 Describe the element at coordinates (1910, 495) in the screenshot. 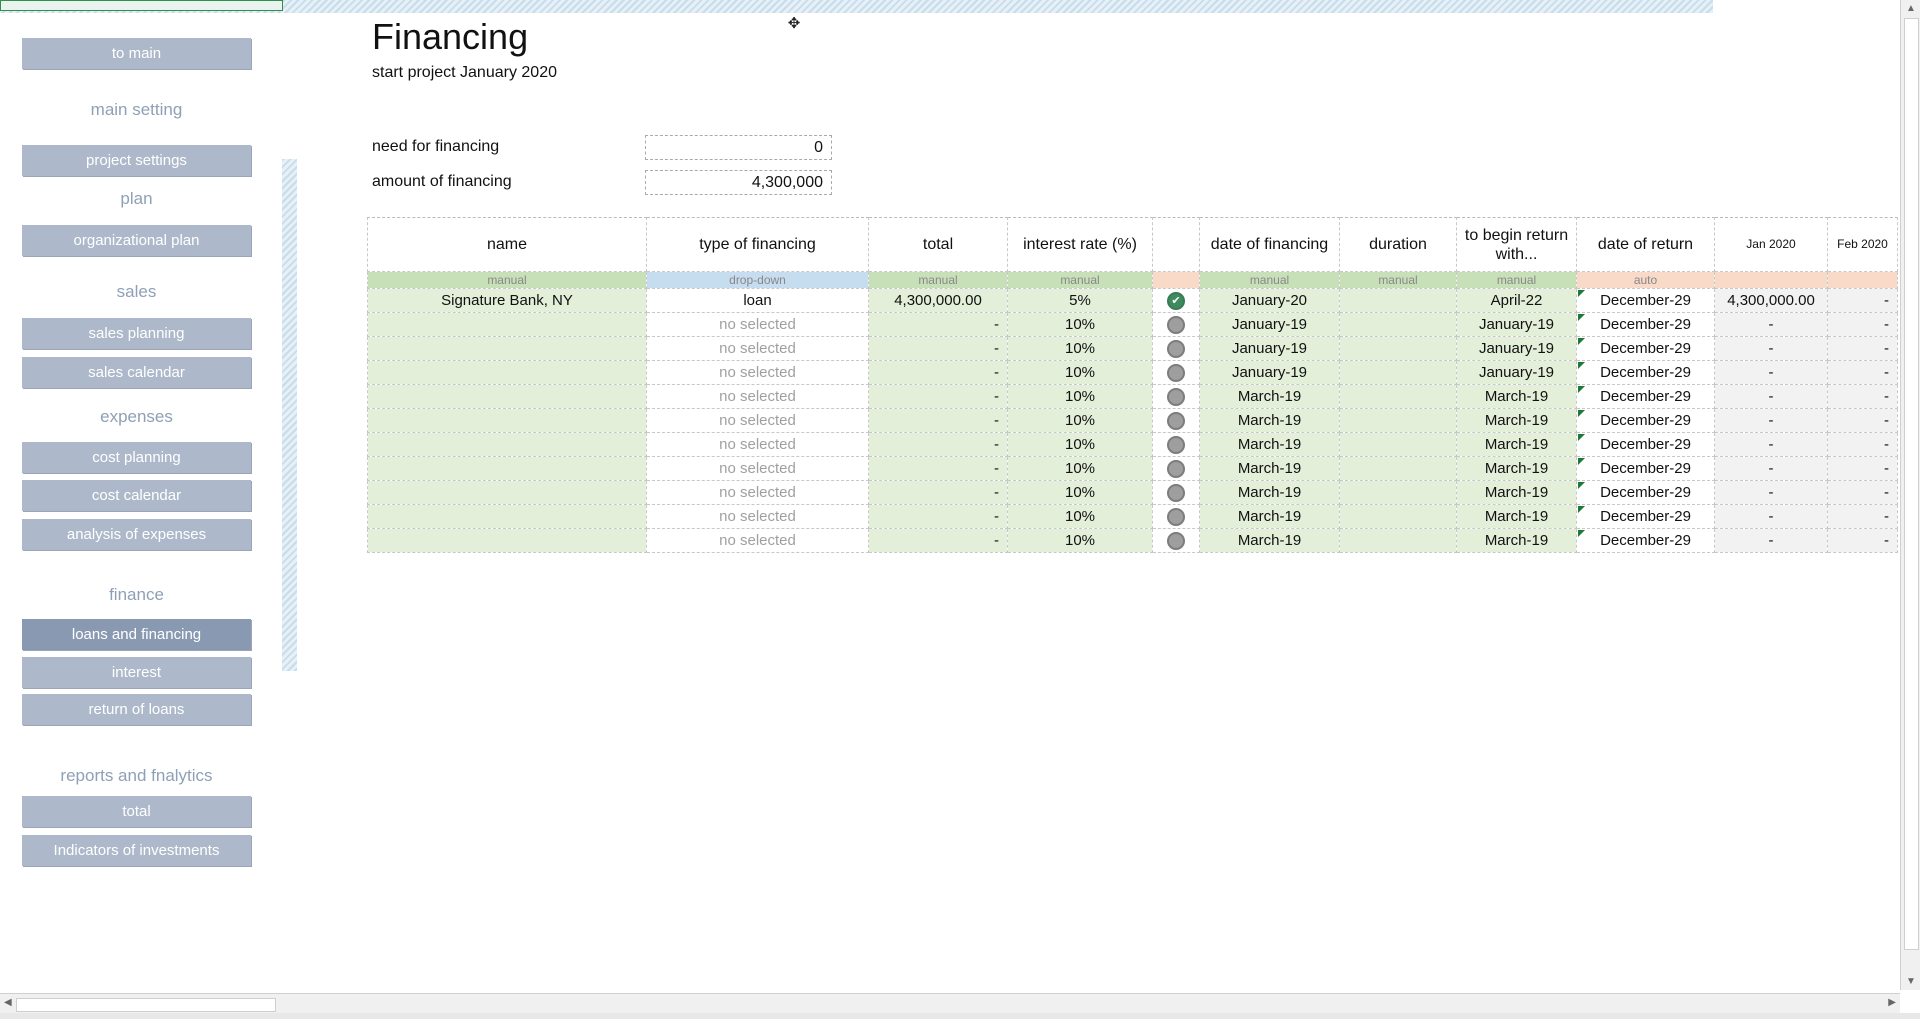

I see `vertical-scrollbar: ▲ ▼` at that location.